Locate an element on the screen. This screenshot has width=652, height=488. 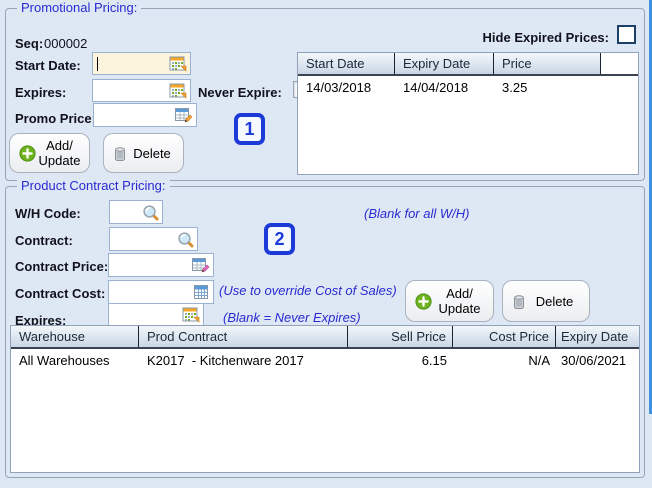
cell-start-date: 14/03/2018 is located at coordinates (339, 87).